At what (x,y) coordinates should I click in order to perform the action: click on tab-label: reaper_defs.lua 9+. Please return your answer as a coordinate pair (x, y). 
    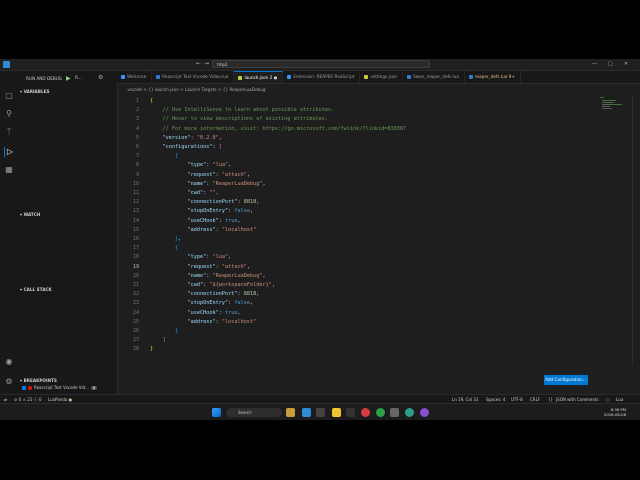
    Looking at the image, I should click on (494, 76).